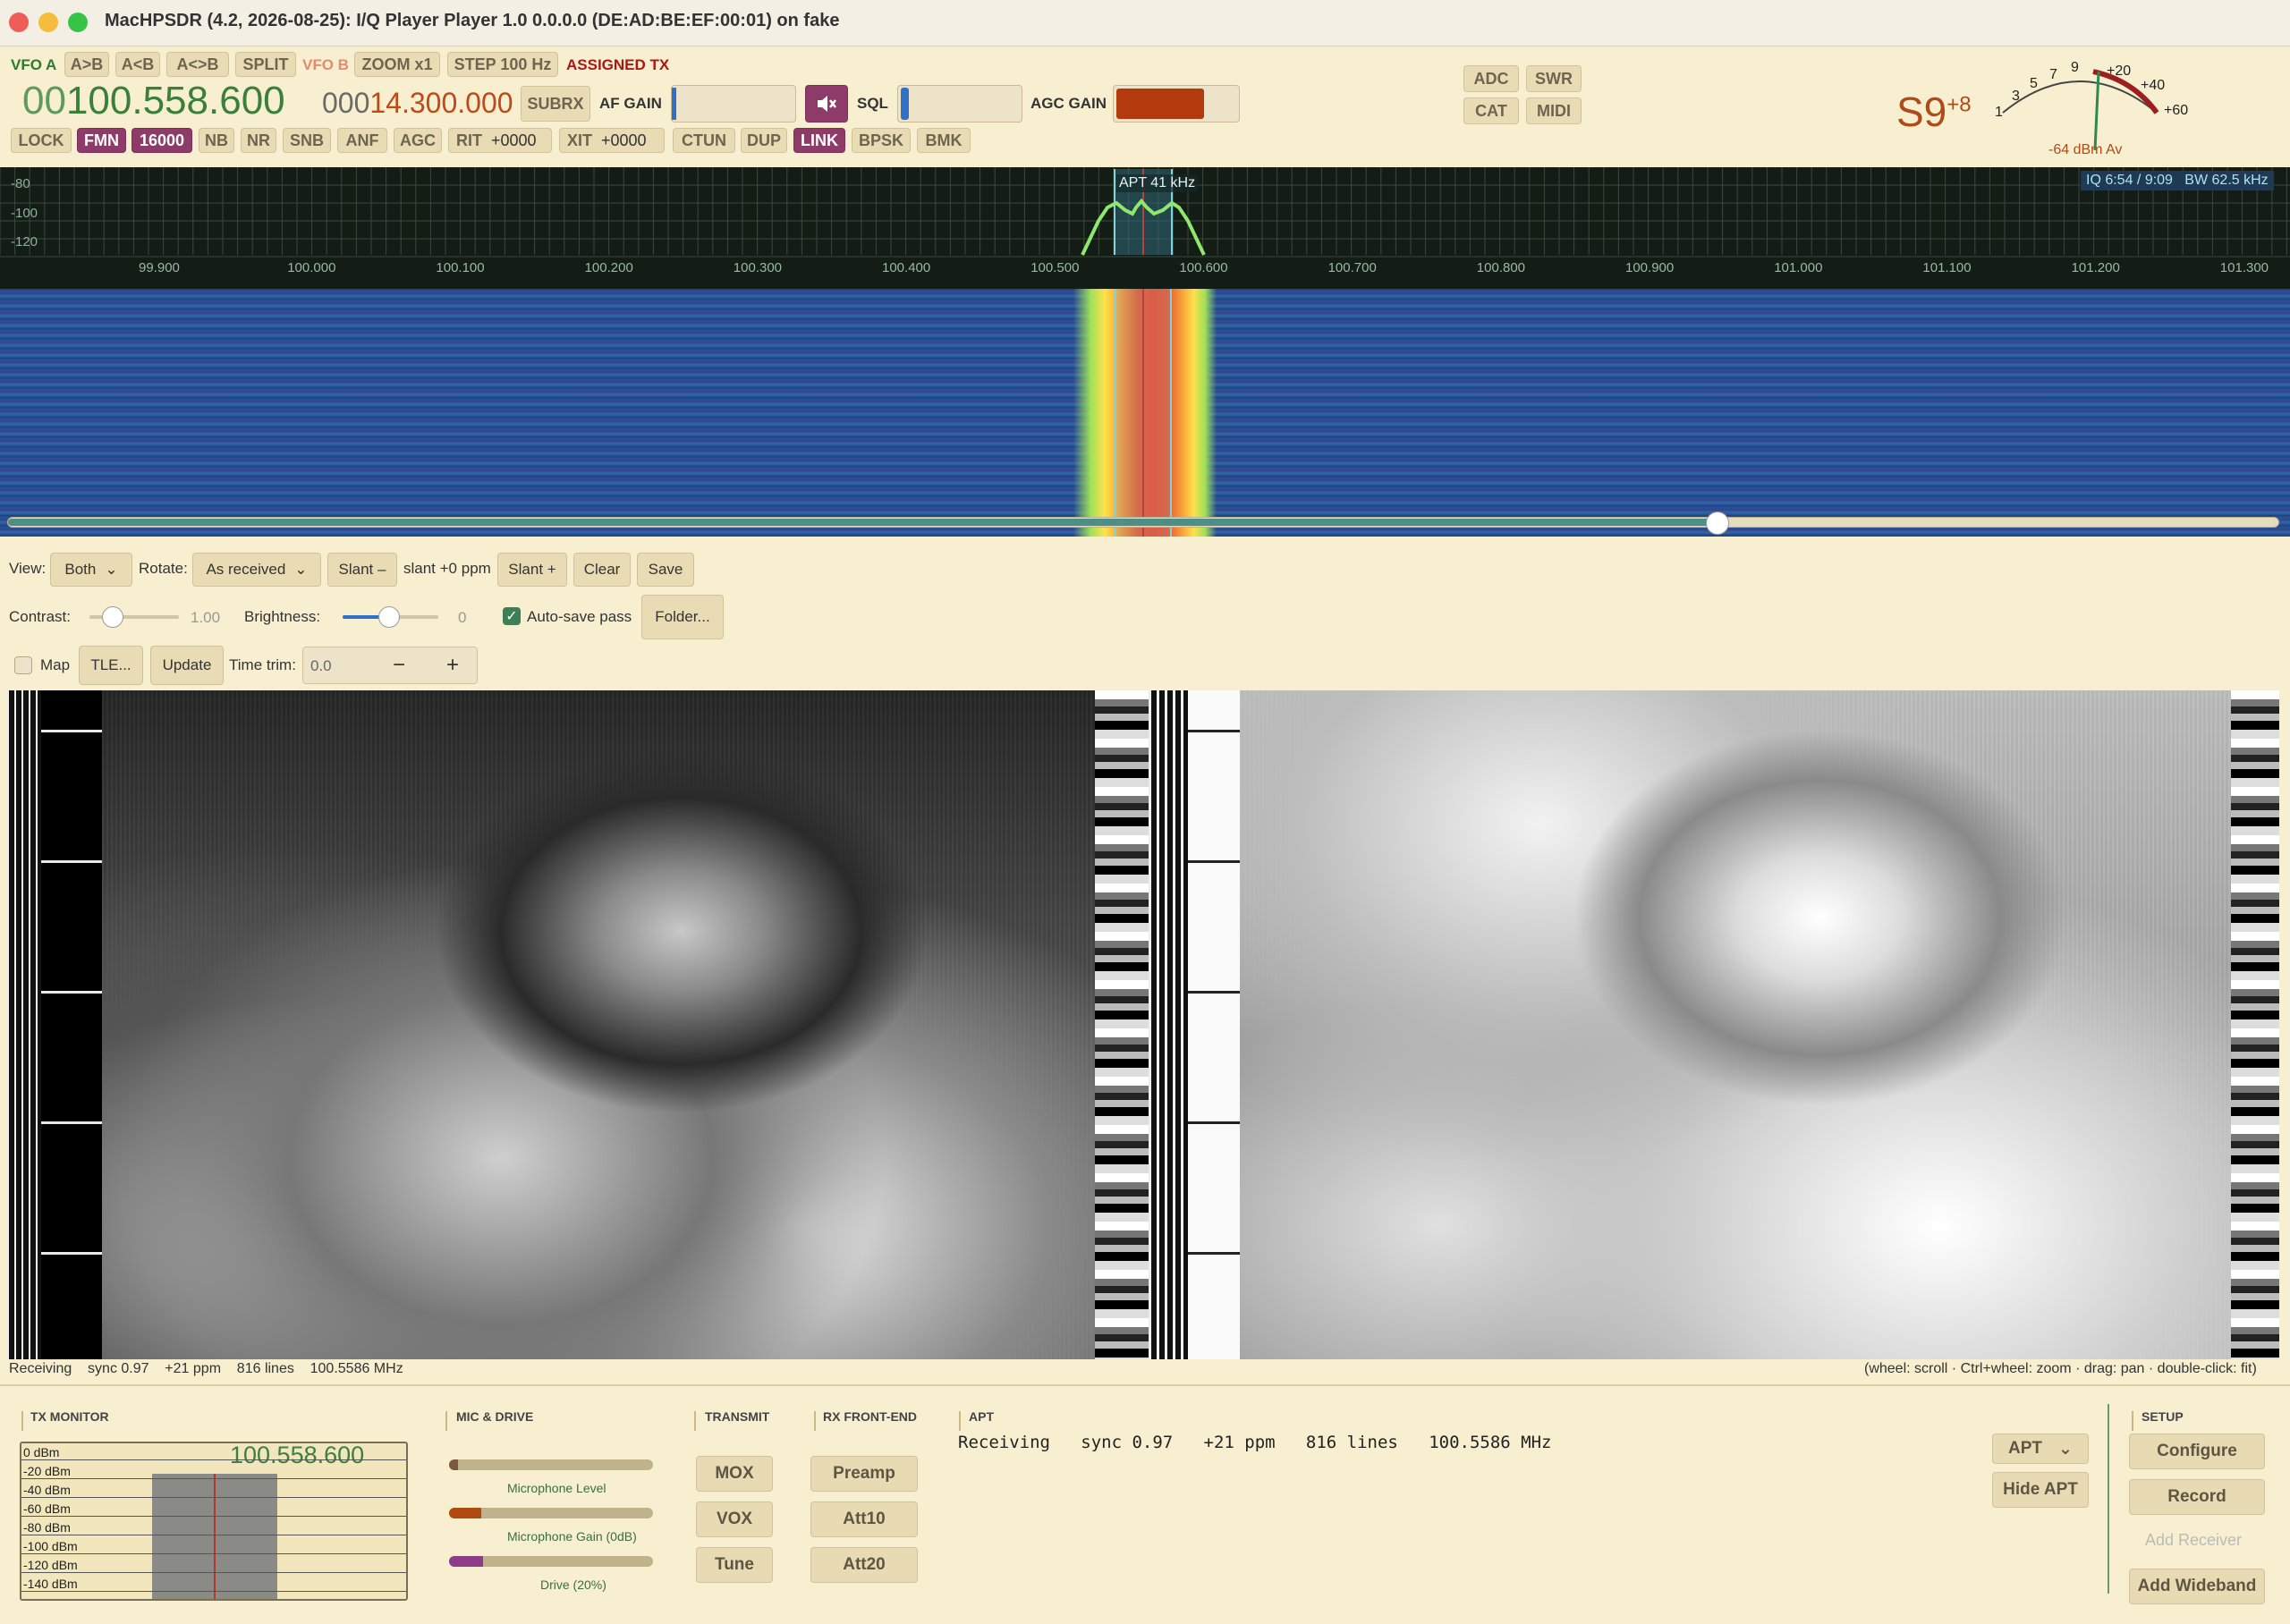 This screenshot has height=1624, width=2290. I want to click on setup-divider, so click(2108, 1499).